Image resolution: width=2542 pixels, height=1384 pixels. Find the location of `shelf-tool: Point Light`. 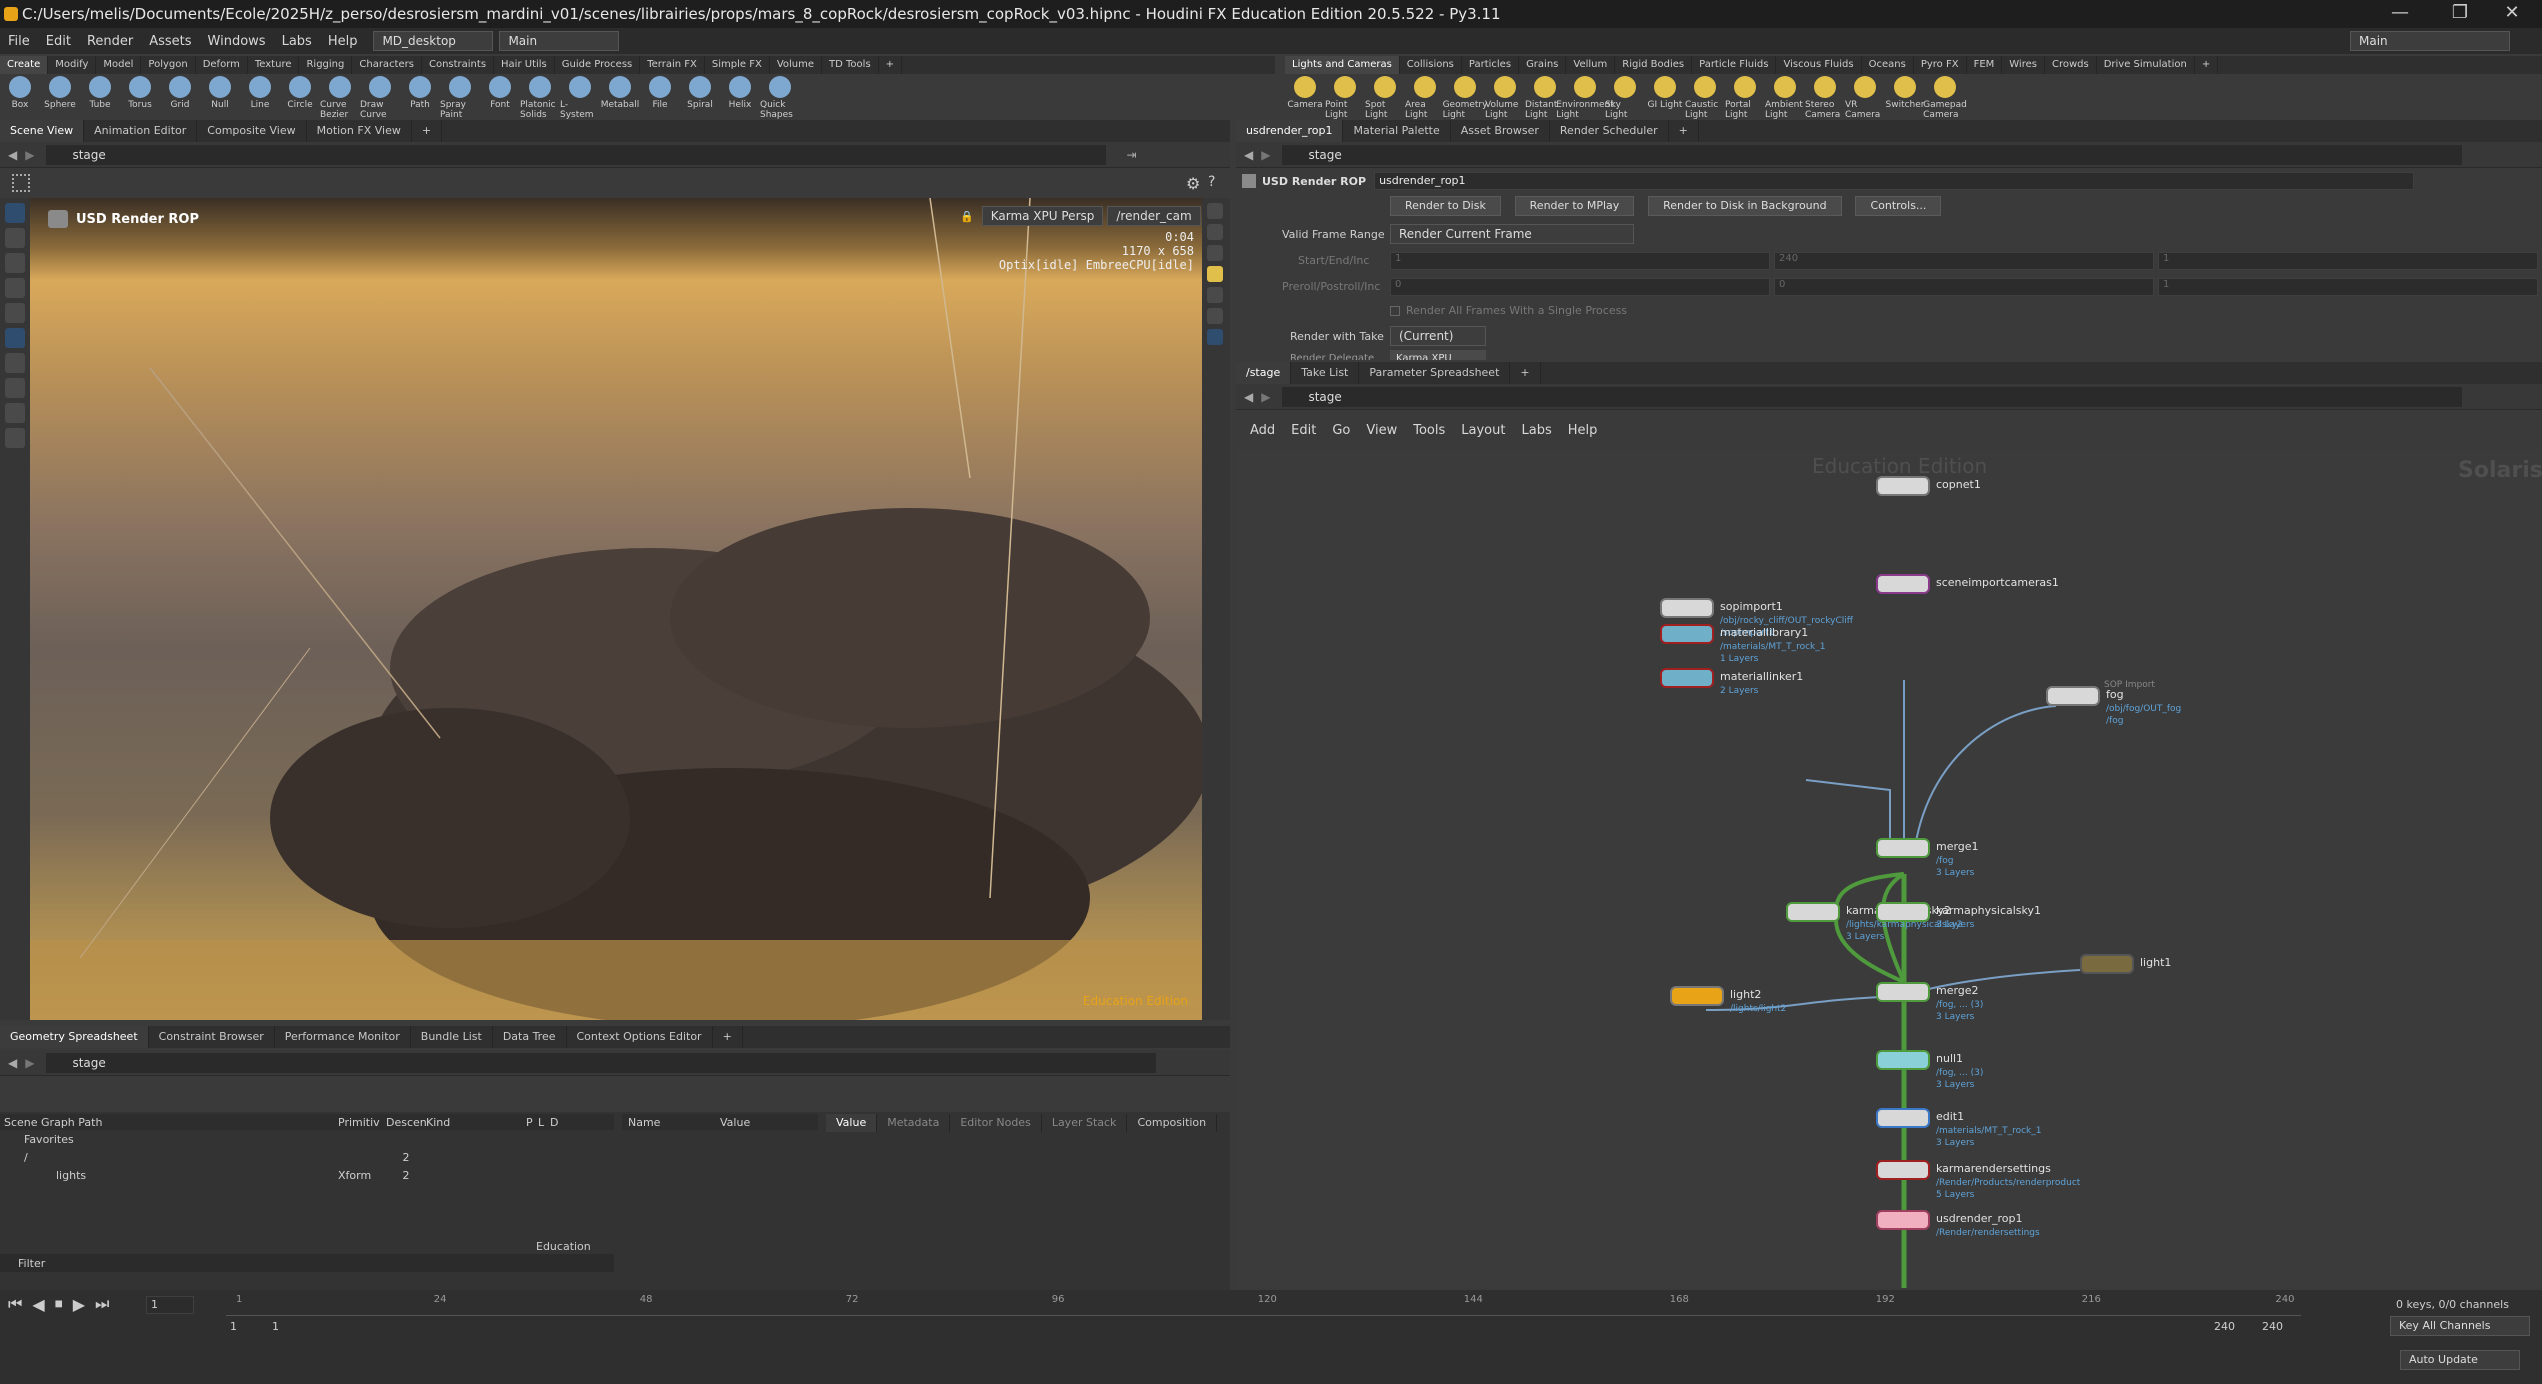

shelf-tool: Point Light is located at coordinates (1345, 97).